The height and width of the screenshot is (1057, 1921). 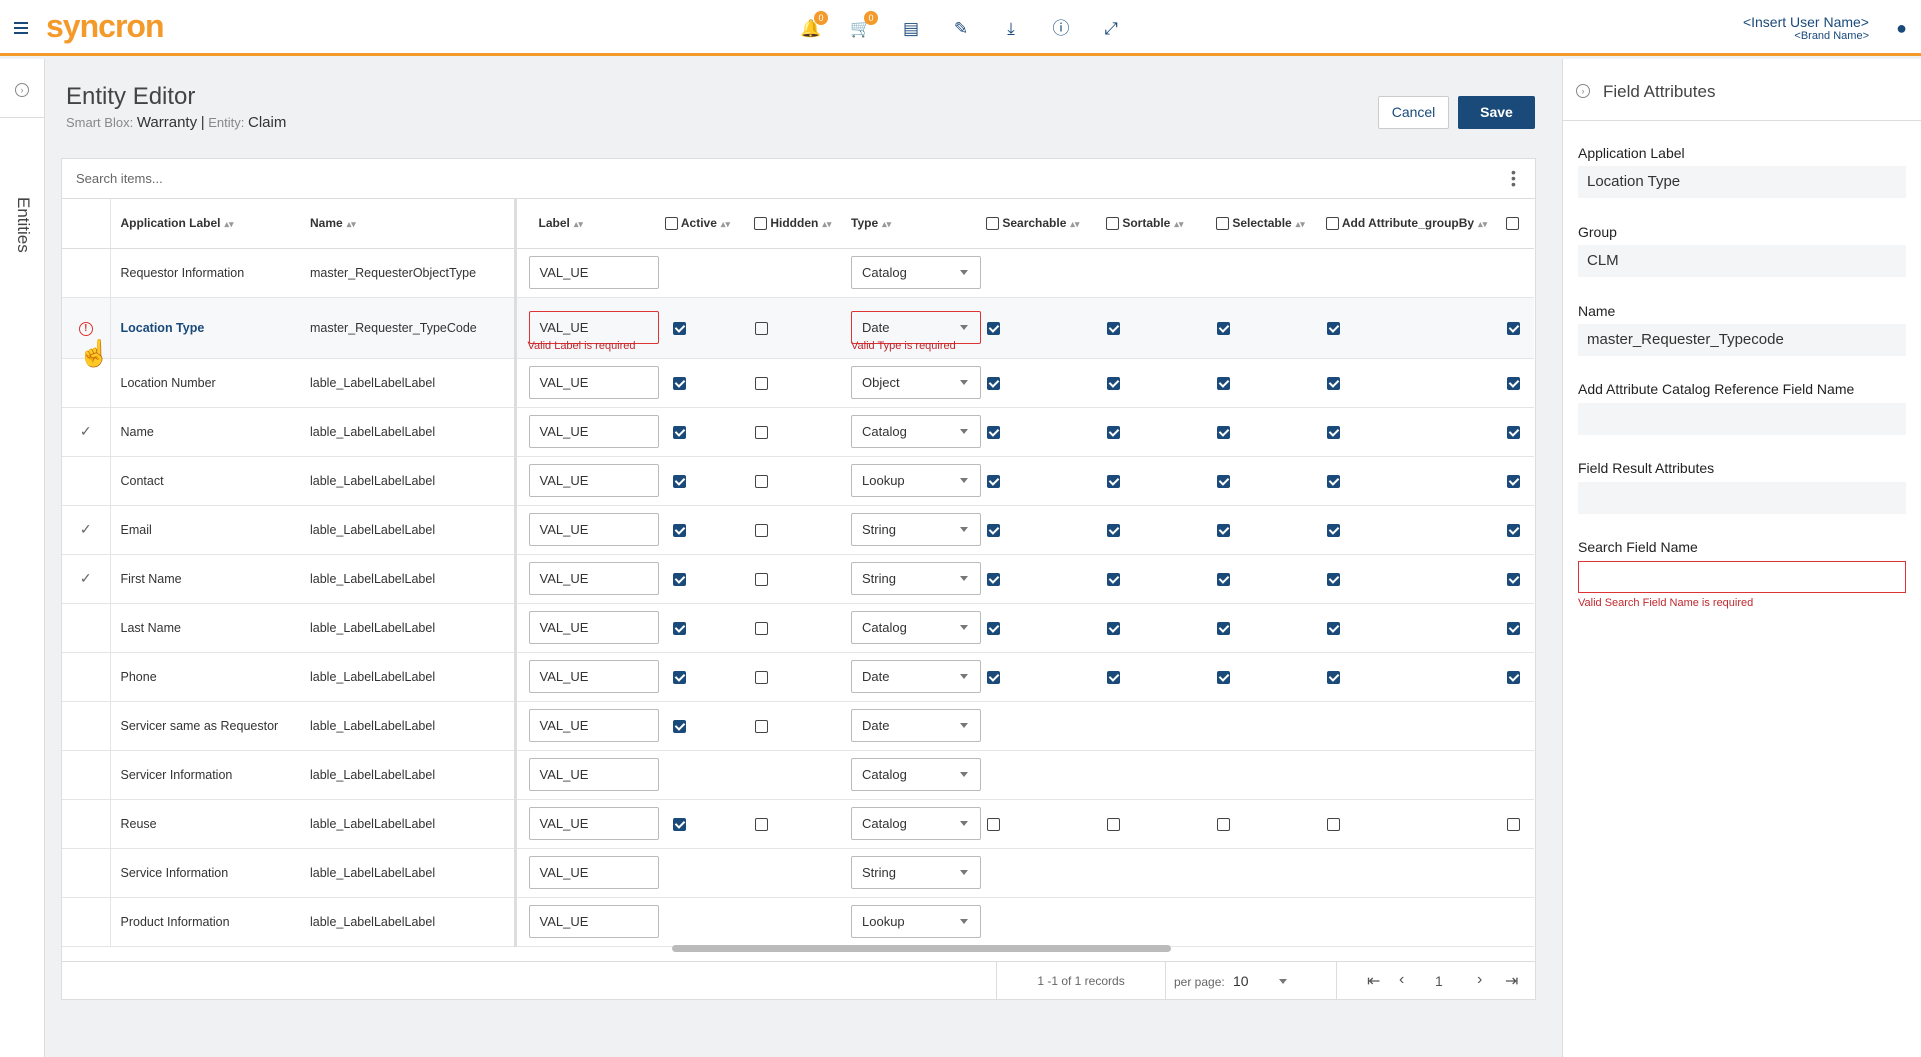 I want to click on active-select-all, so click(x=671, y=224).